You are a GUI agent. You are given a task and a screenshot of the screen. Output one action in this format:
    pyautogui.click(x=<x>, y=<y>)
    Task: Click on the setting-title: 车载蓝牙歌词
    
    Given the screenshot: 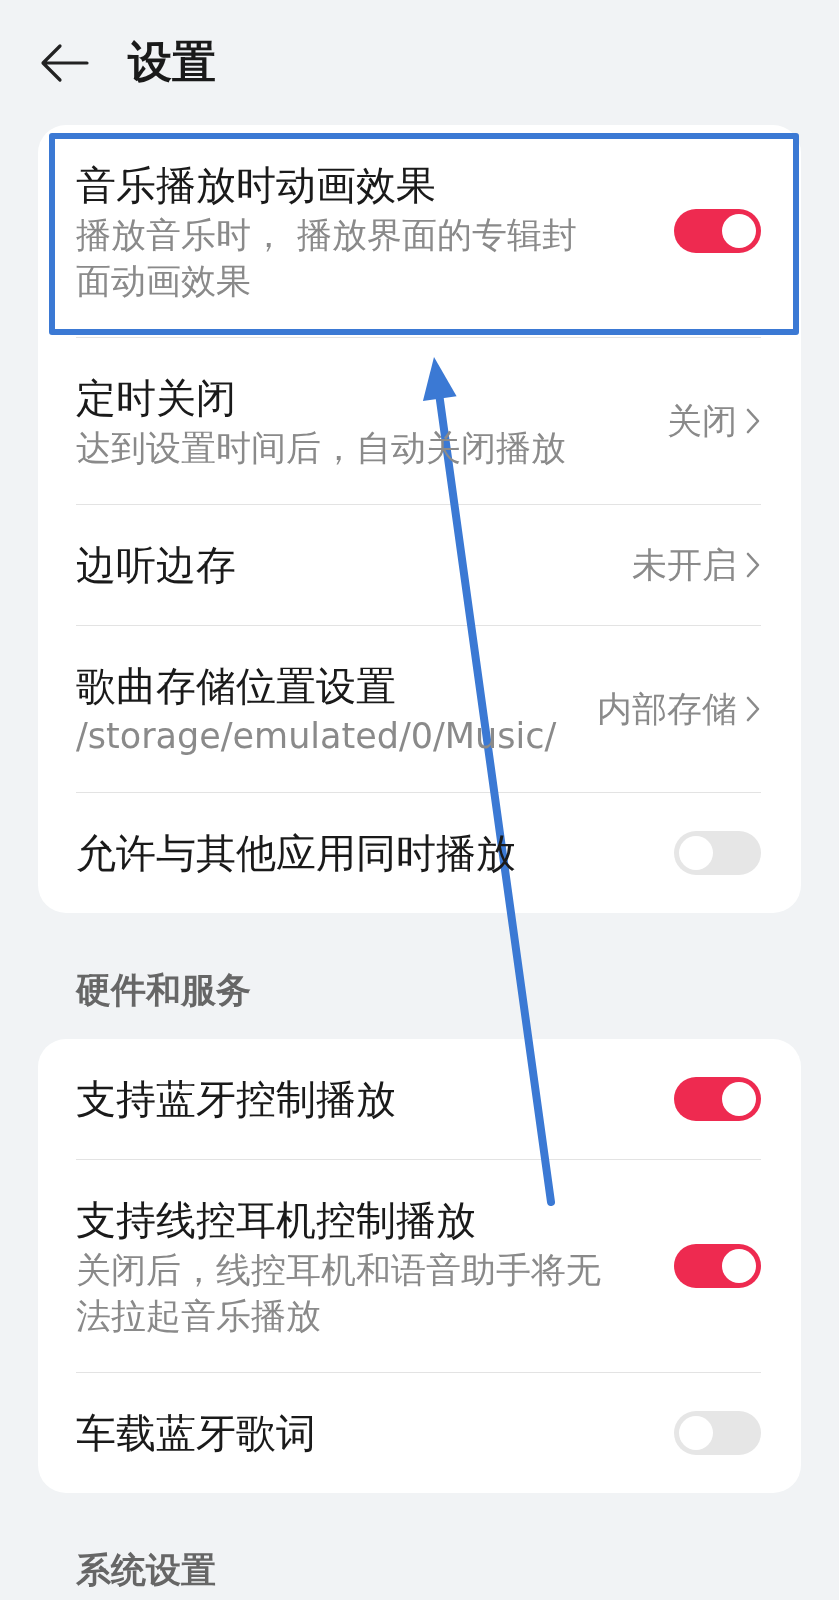 What is the action you would take?
    pyautogui.click(x=196, y=1433)
    